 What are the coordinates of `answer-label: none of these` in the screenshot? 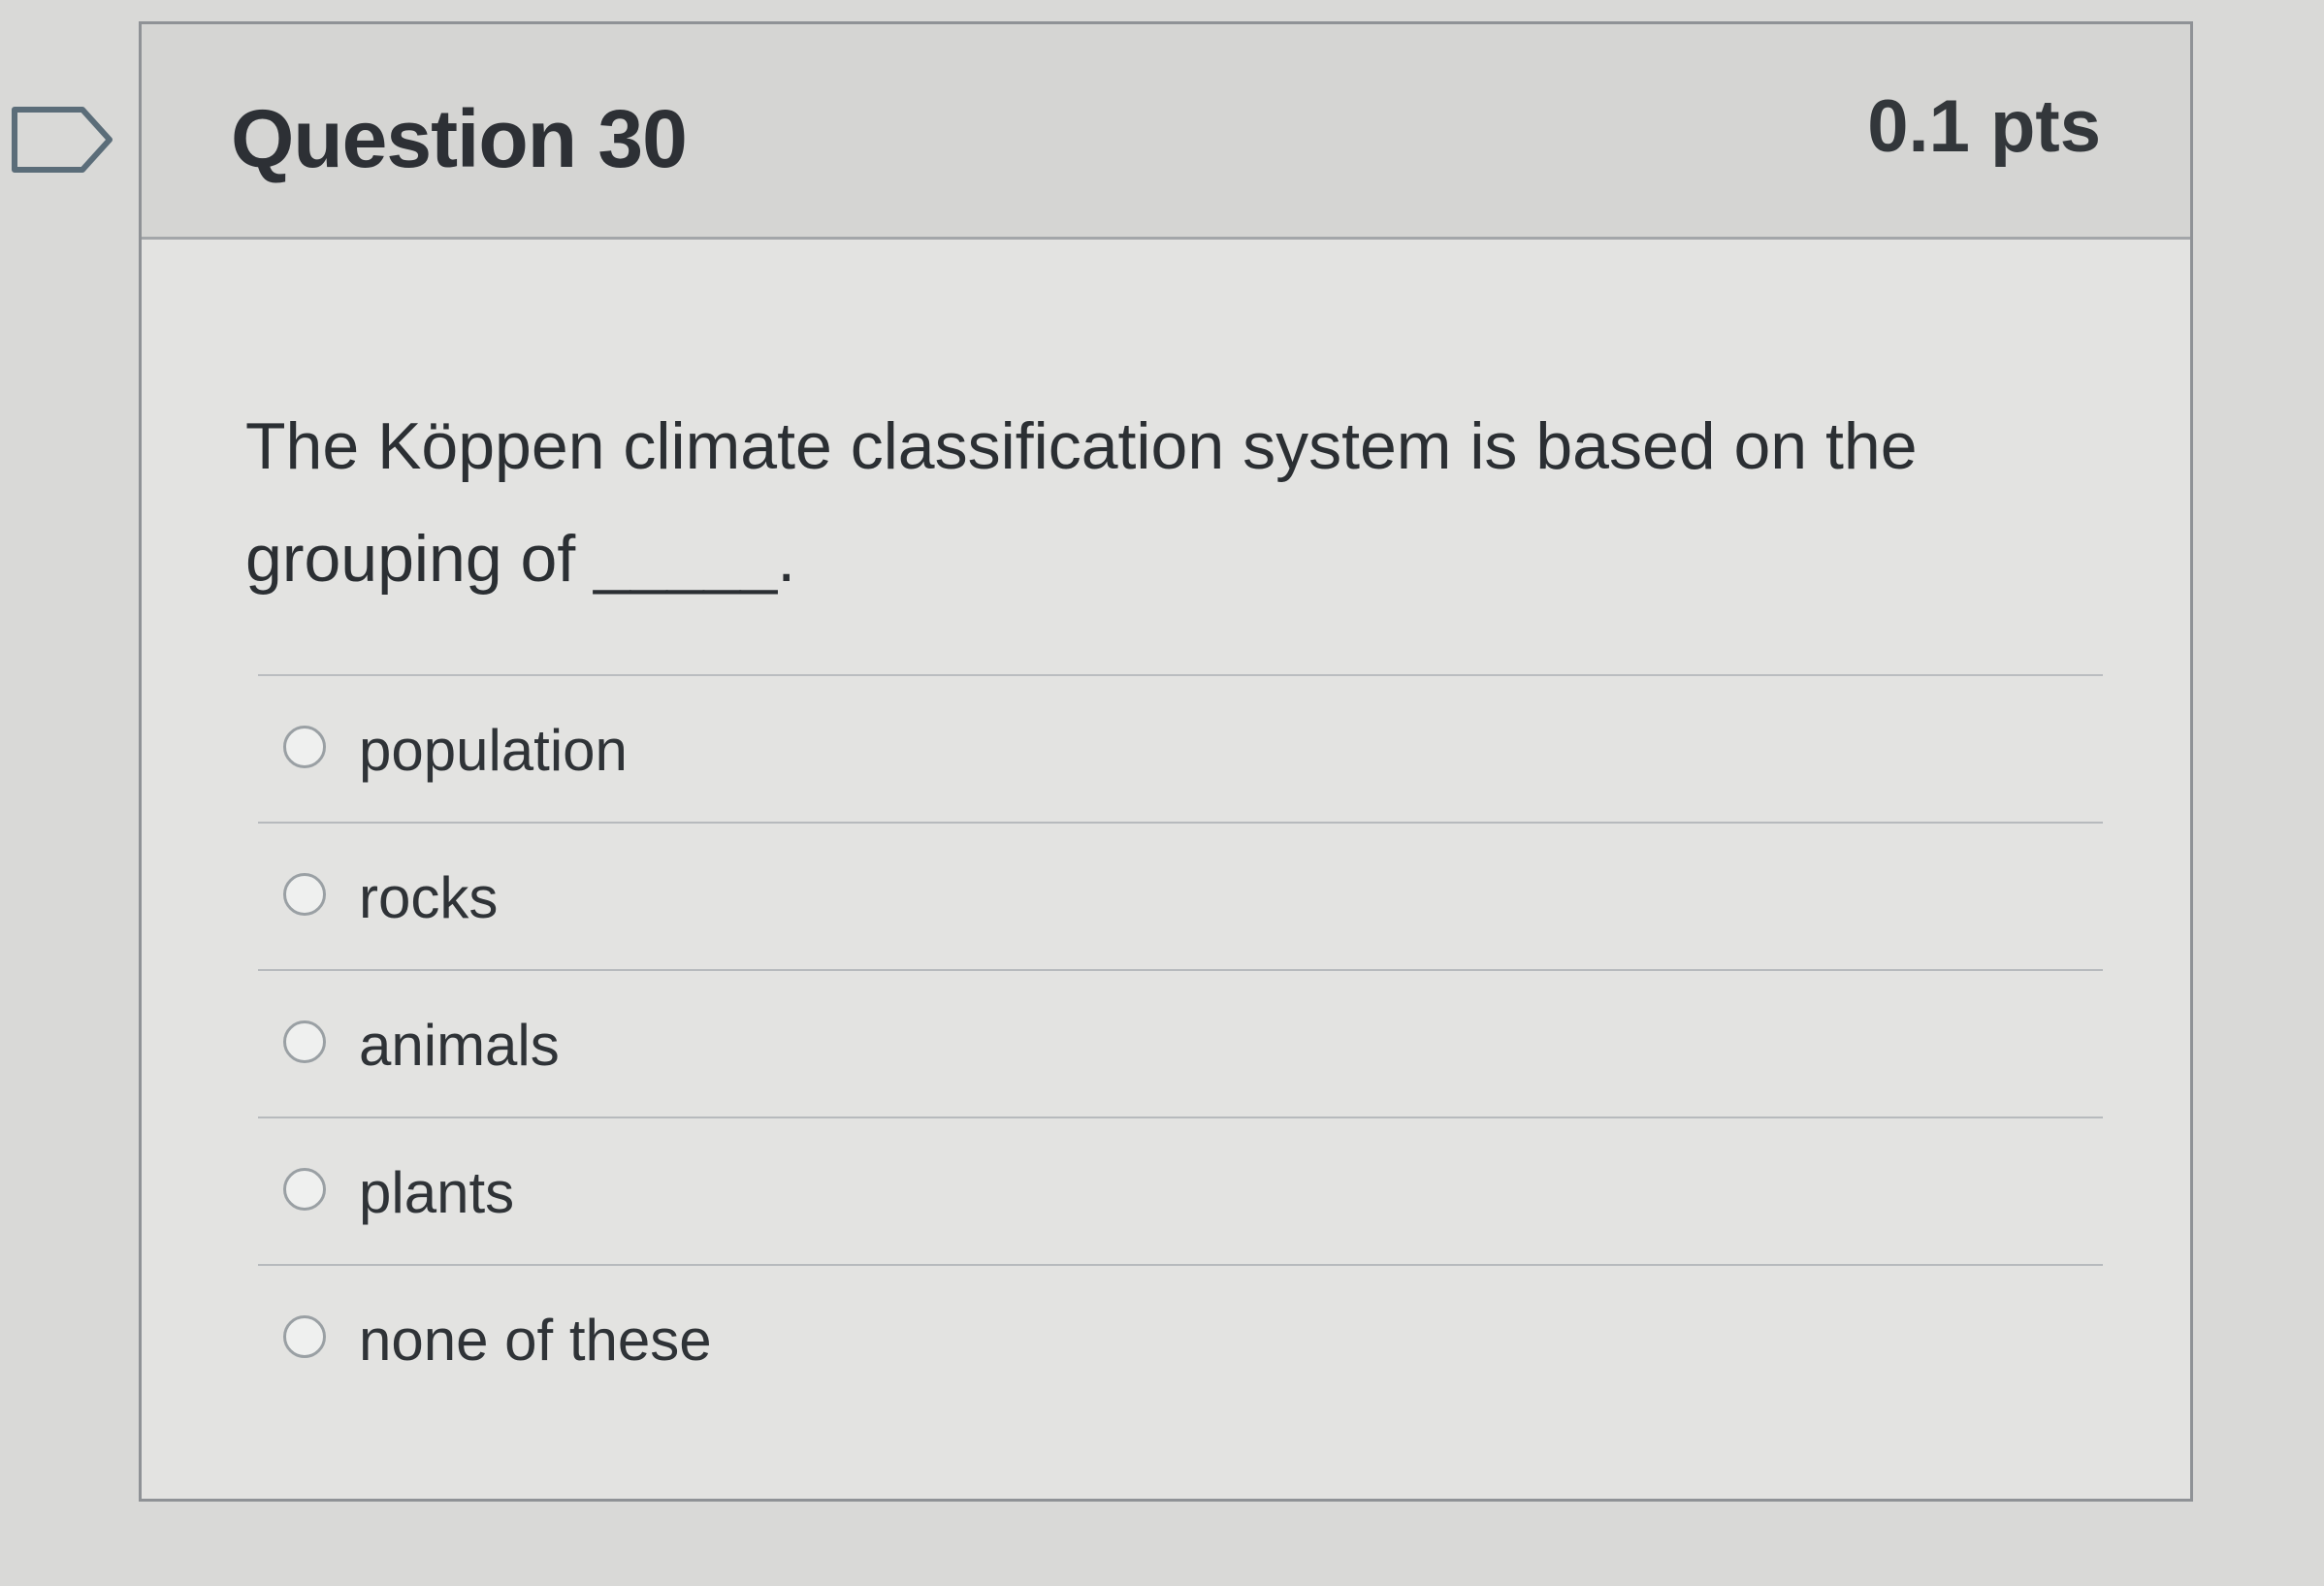 It's located at (535, 1341).